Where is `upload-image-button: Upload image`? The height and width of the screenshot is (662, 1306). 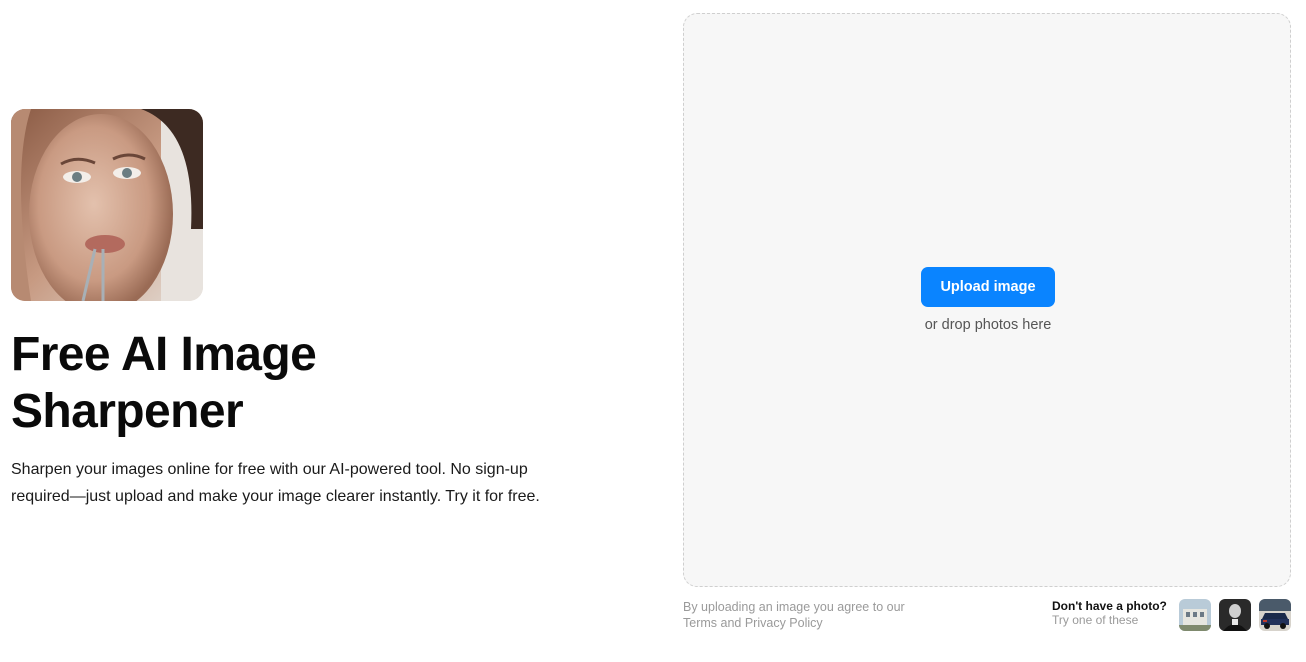
upload-image-button: Upload image is located at coordinates (988, 287).